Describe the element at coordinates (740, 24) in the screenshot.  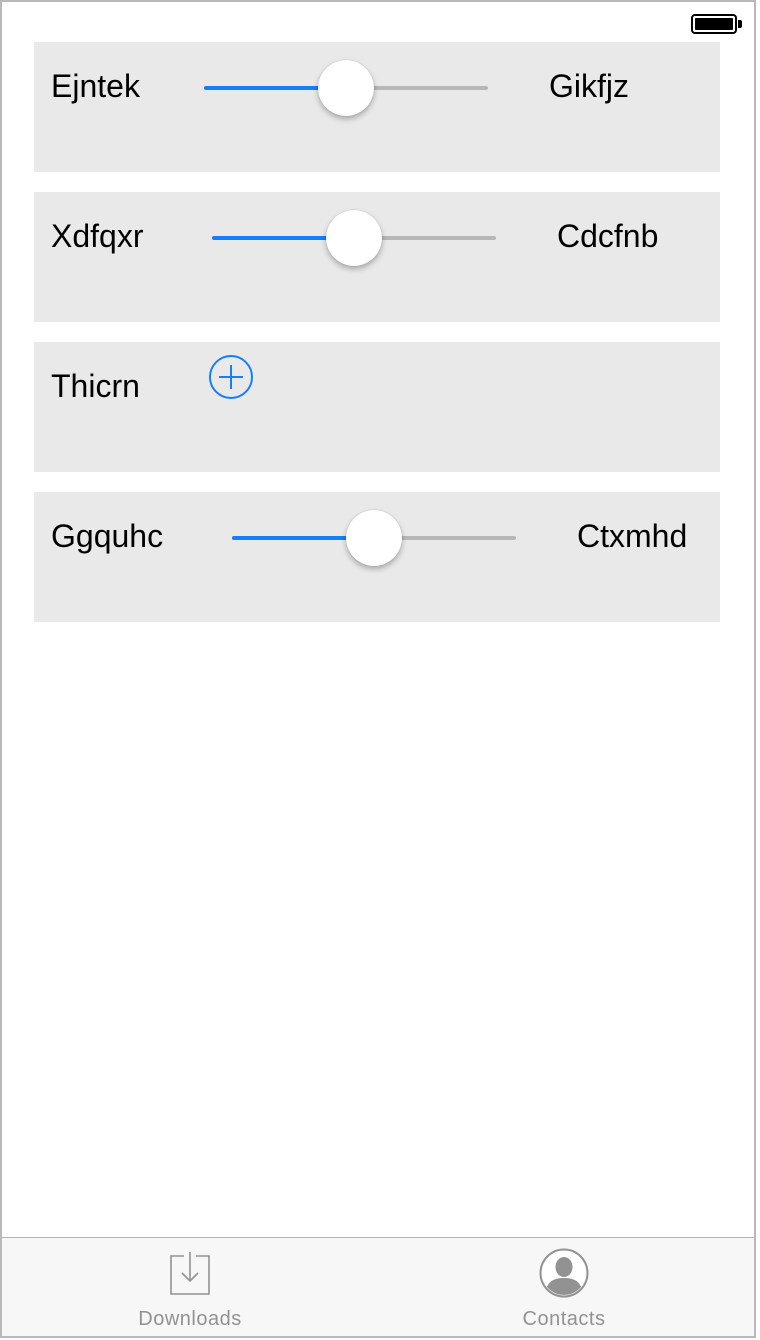
I see `battery-tip` at that location.